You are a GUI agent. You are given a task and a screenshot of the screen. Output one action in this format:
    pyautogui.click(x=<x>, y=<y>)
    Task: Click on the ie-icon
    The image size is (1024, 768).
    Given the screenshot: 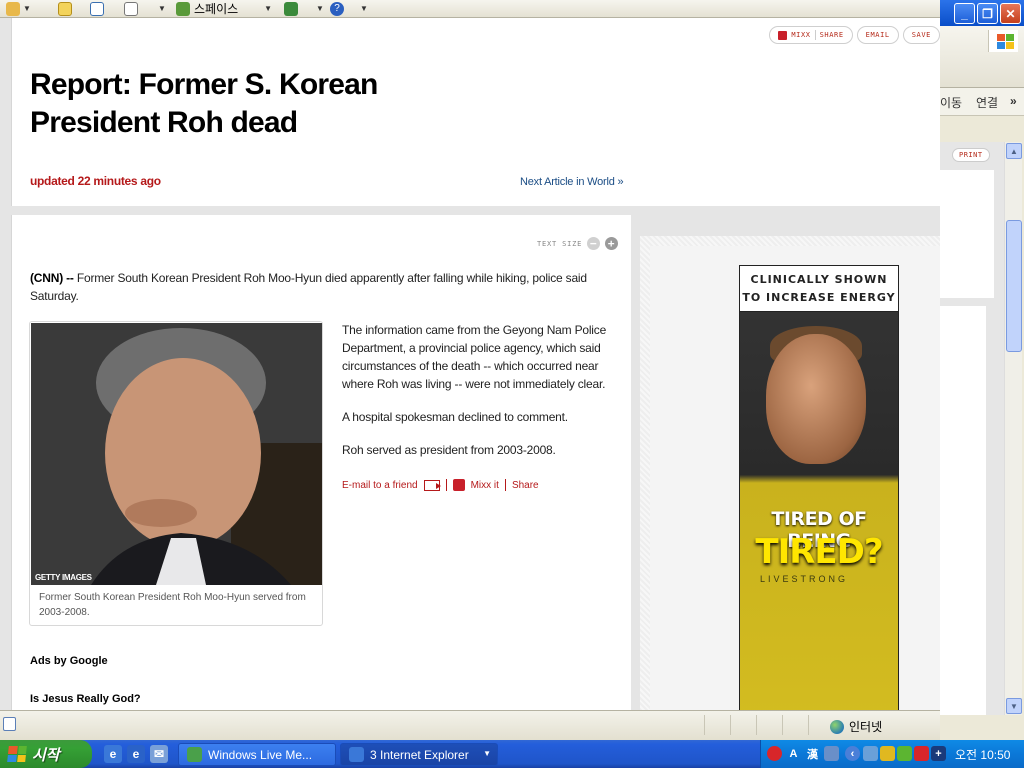 What is the action you would take?
    pyautogui.click(x=356, y=754)
    